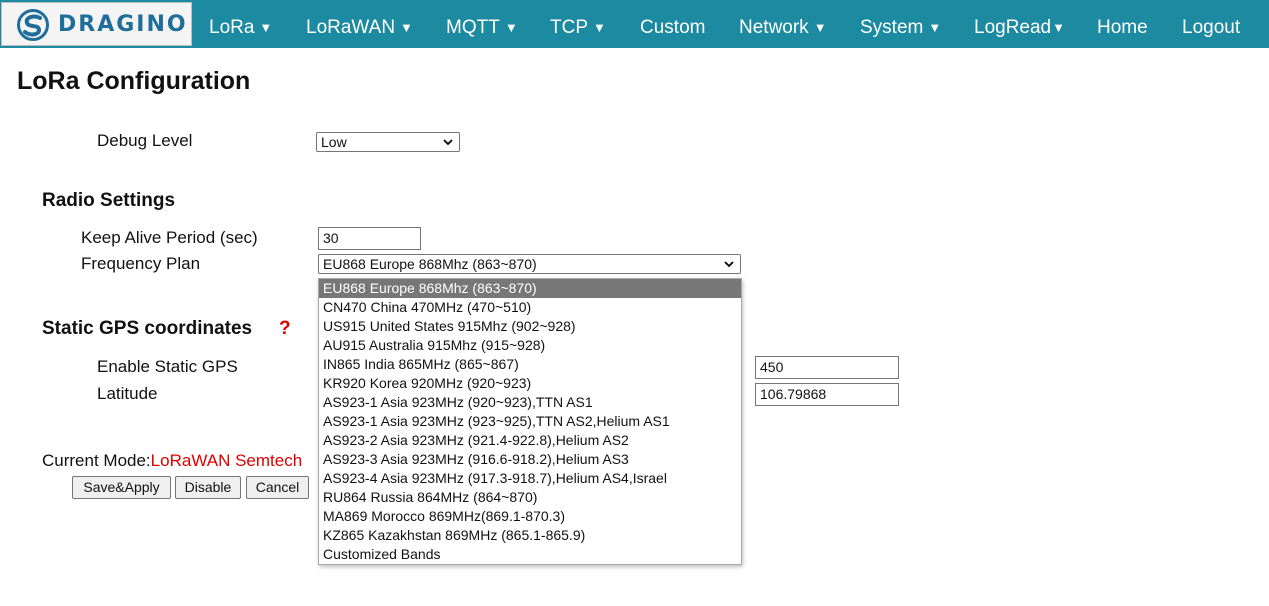  I want to click on altitude-input: 450, so click(827, 367).